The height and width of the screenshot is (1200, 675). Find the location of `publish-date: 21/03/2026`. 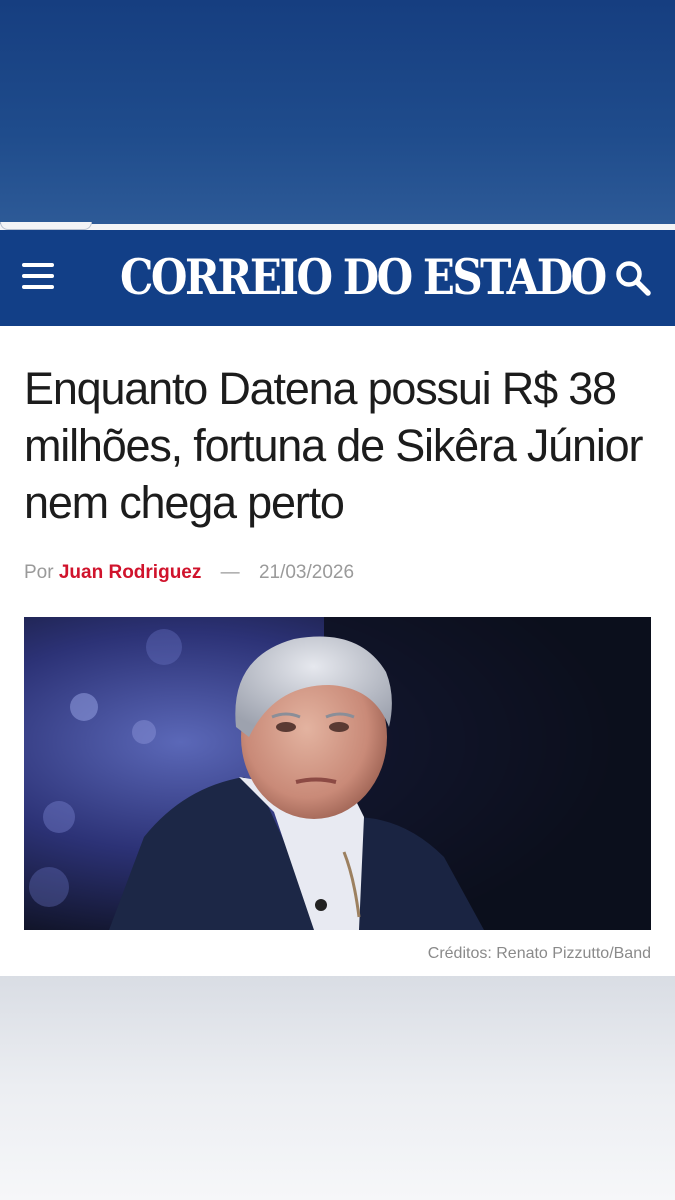

publish-date: 21/03/2026 is located at coordinates (306, 572).